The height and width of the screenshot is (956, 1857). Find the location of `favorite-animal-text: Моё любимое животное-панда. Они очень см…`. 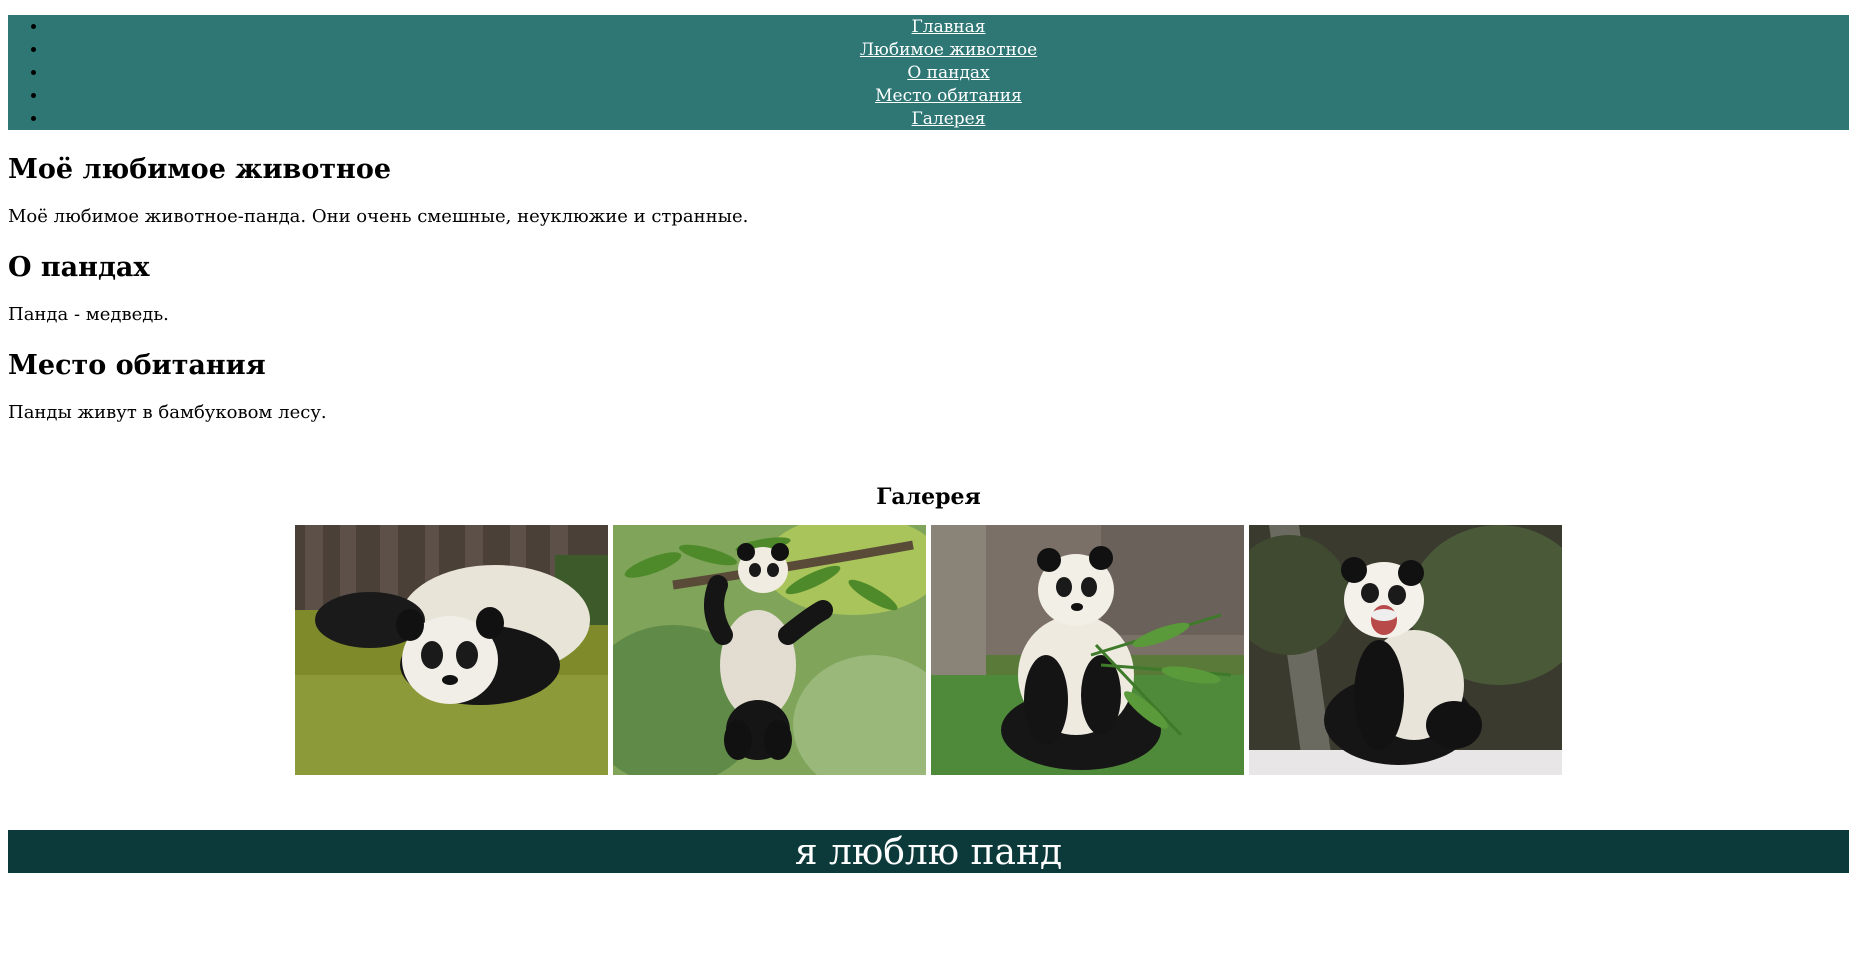

favorite-animal-text: Моё любимое животное-панда. Они очень см… is located at coordinates (378, 216).